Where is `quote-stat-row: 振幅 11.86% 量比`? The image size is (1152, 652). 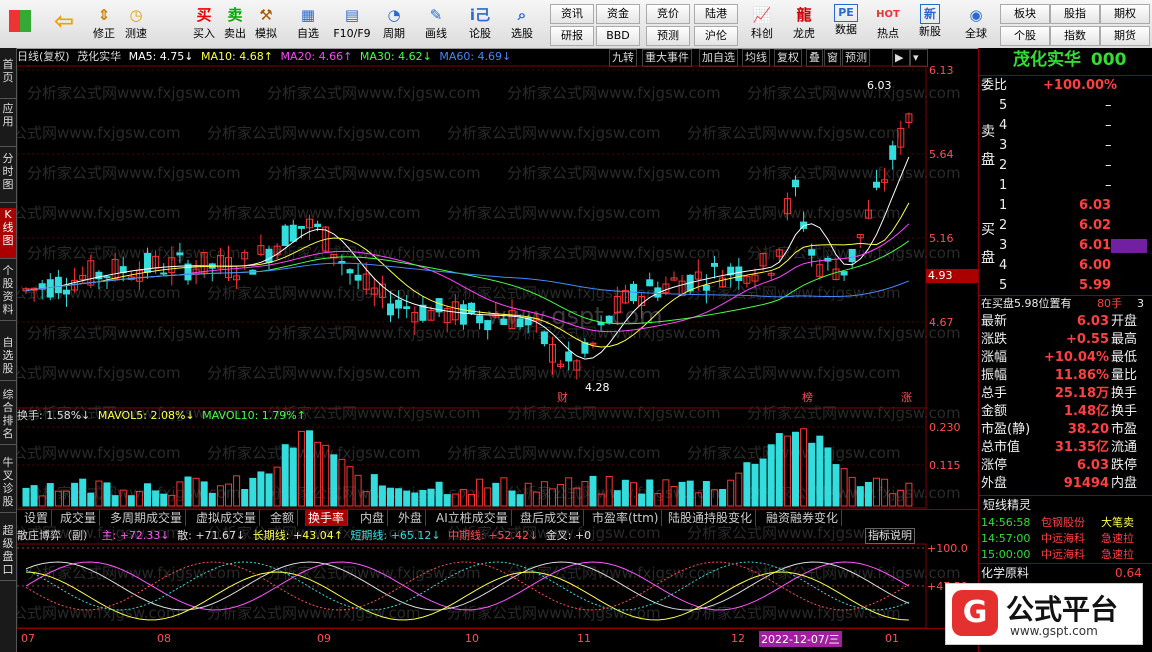 quote-stat-row: 振幅 11.86% 量比 is located at coordinates (1065, 376).